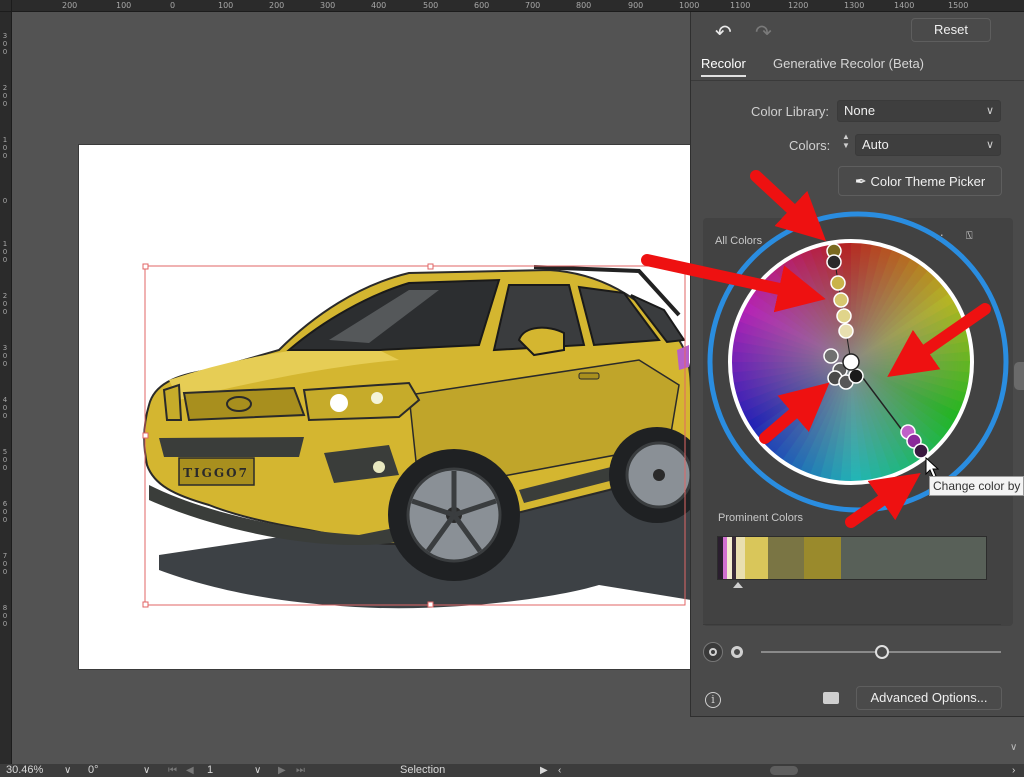 This screenshot has width=1024, height=777. What do you see at coordinates (846, 143) in the screenshot?
I see `colors-stepper: ▲ ▼` at bounding box center [846, 143].